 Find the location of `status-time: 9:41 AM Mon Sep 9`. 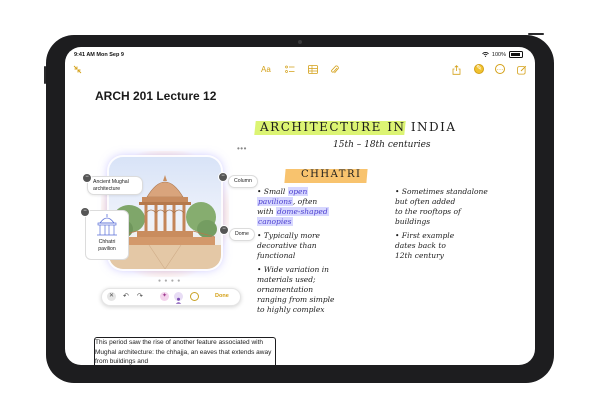

status-time: 9:41 AM Mon Sep 9 is located at coordinates (99, 55).